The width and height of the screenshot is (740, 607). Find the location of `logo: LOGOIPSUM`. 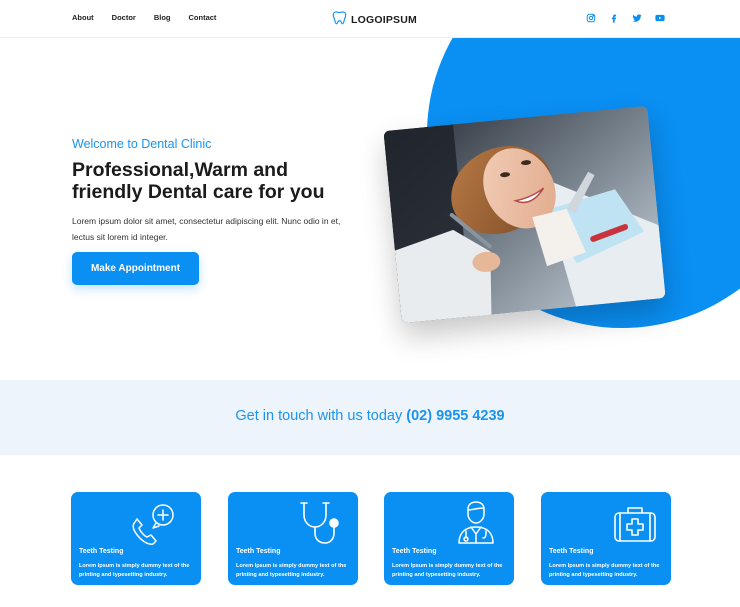

logo: LOGOIPSUM is located at coordinates (374, 20).